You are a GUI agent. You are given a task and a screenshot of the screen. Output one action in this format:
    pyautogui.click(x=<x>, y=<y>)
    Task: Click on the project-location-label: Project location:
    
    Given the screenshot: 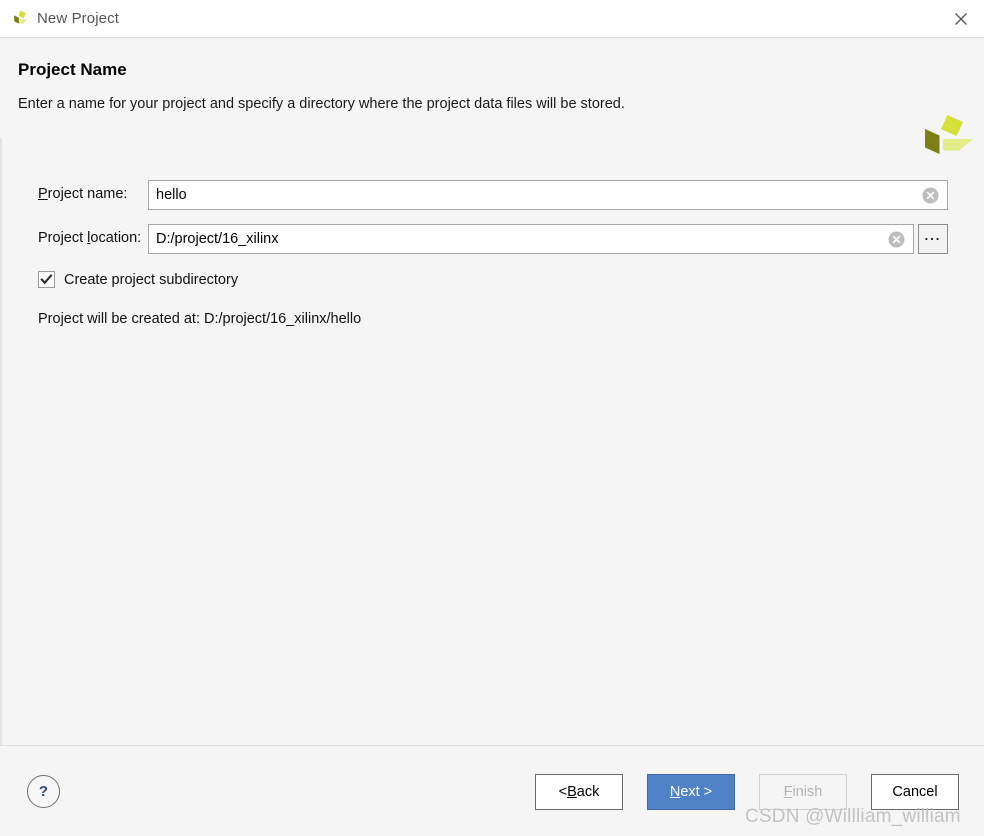 What is the action you would take?
    pyautogui.click(x=89, y=238)
    